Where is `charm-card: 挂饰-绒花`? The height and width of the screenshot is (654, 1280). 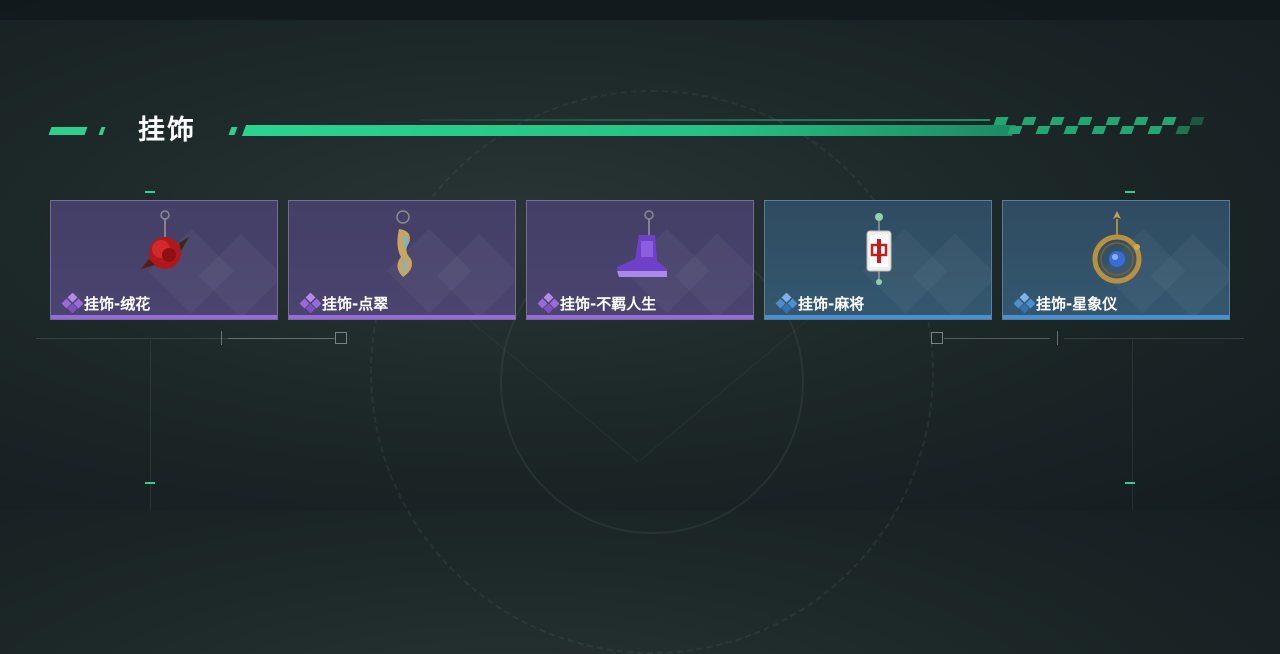 charm-card: 挂饰-绒花 is located at coordinates (164, 260).